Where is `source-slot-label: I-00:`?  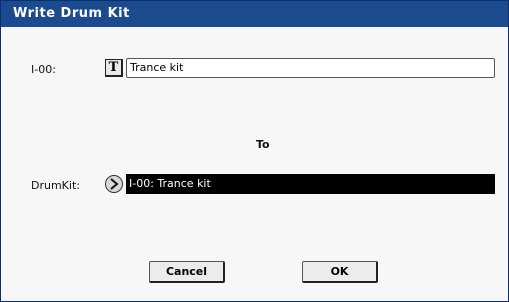
source-slot-label: I-00: is located at coordinates (43, 69).